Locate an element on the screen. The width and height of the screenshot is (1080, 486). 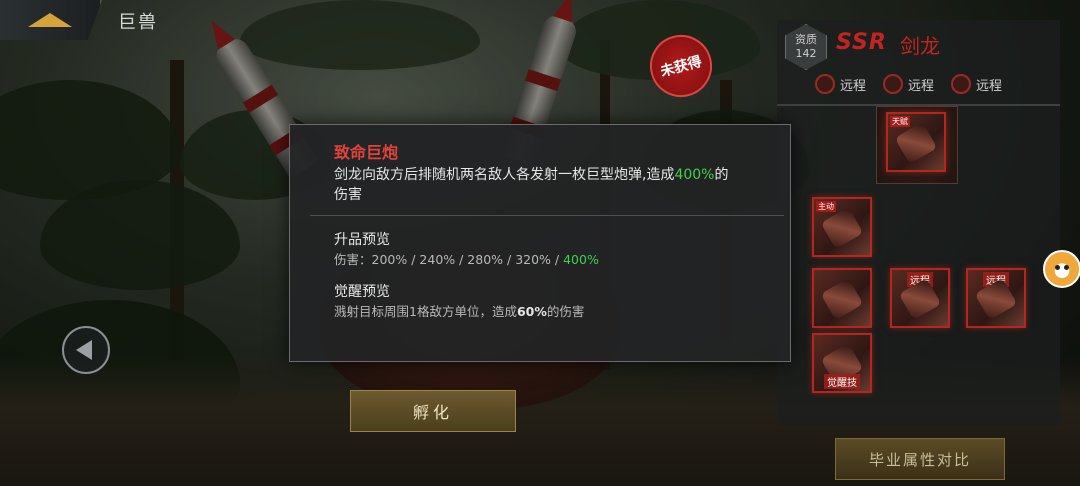
chevron-left-icon is located at coordinates (84, 350).